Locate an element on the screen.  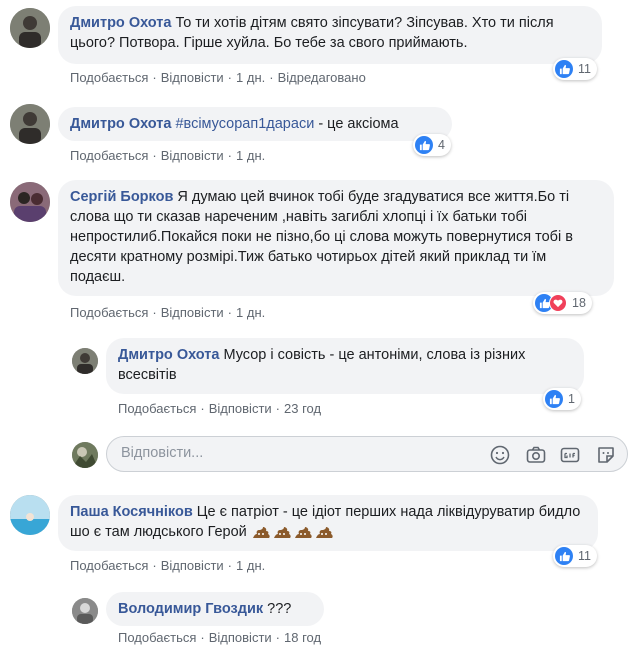
reaction-count: 4 is located at coordinates (432, 145).